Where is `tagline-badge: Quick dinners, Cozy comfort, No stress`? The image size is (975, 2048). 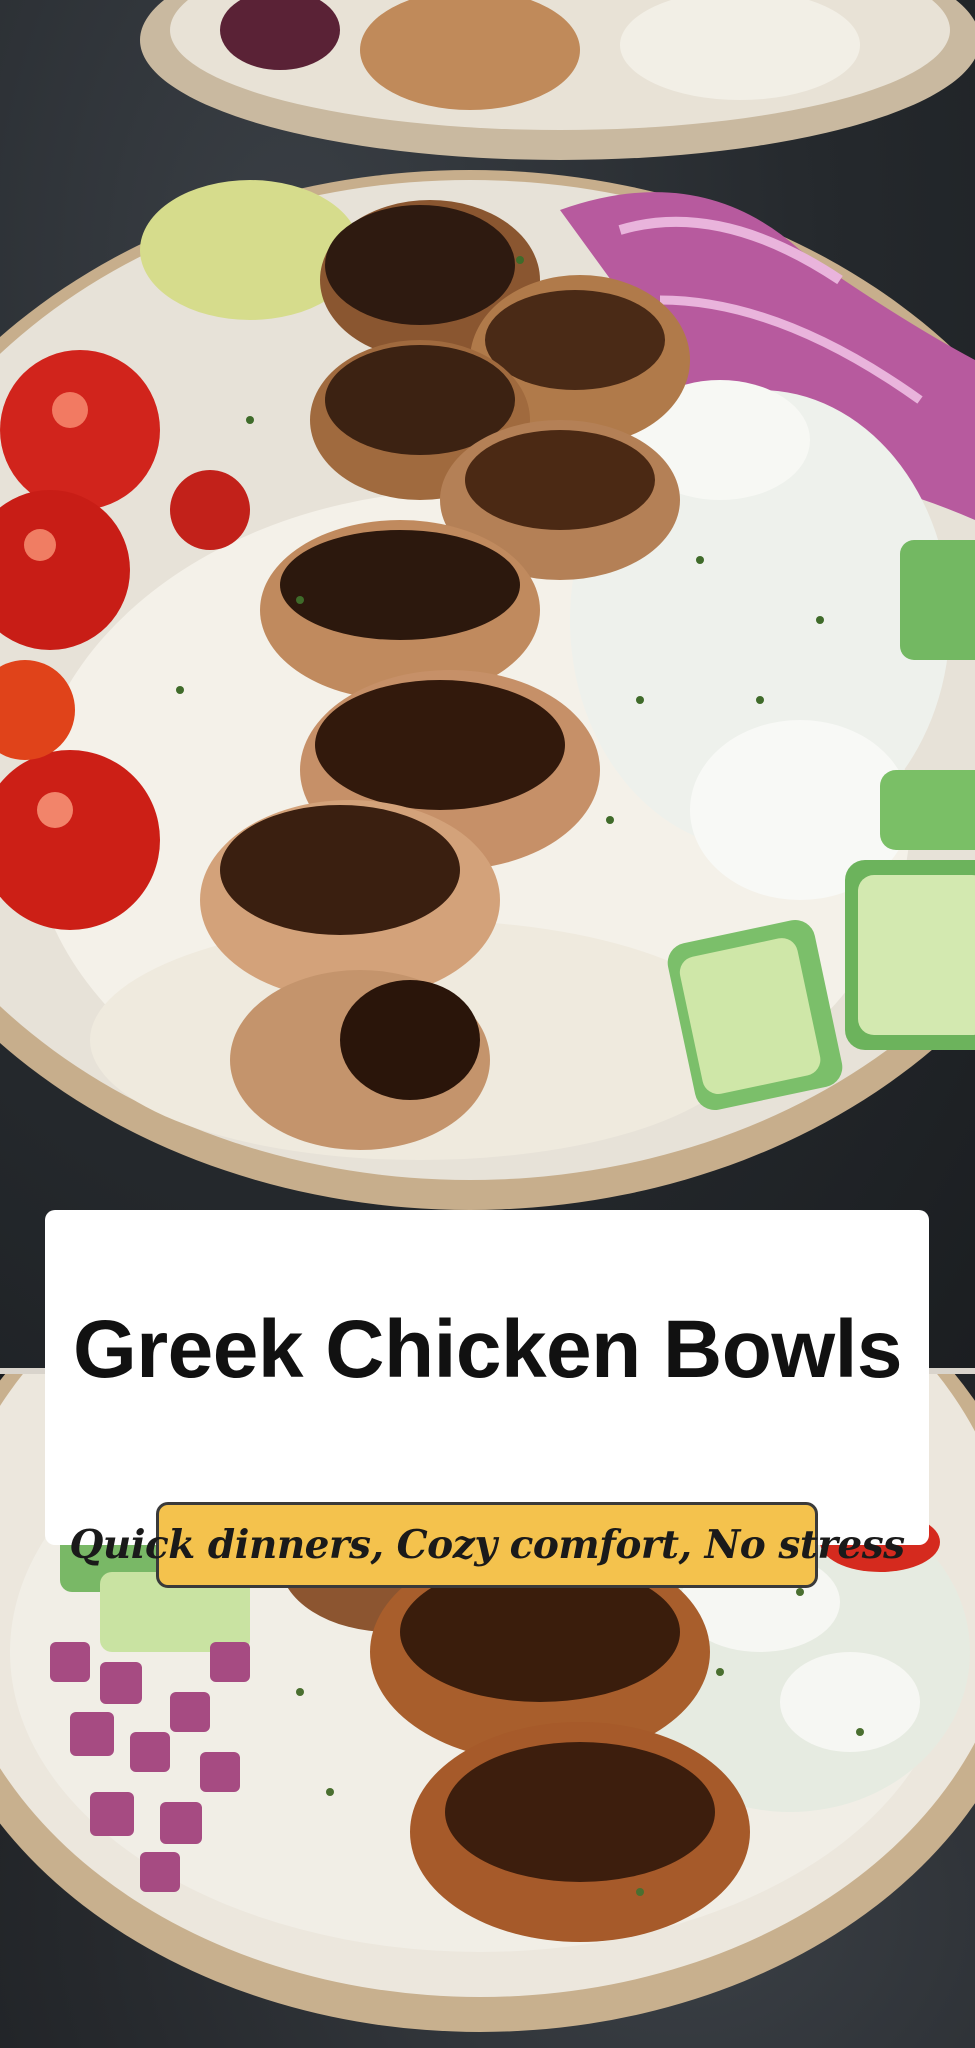 tagline-badge: Quick dinners, Cozy comfort, No stress is located at coordinates (487, 1545).